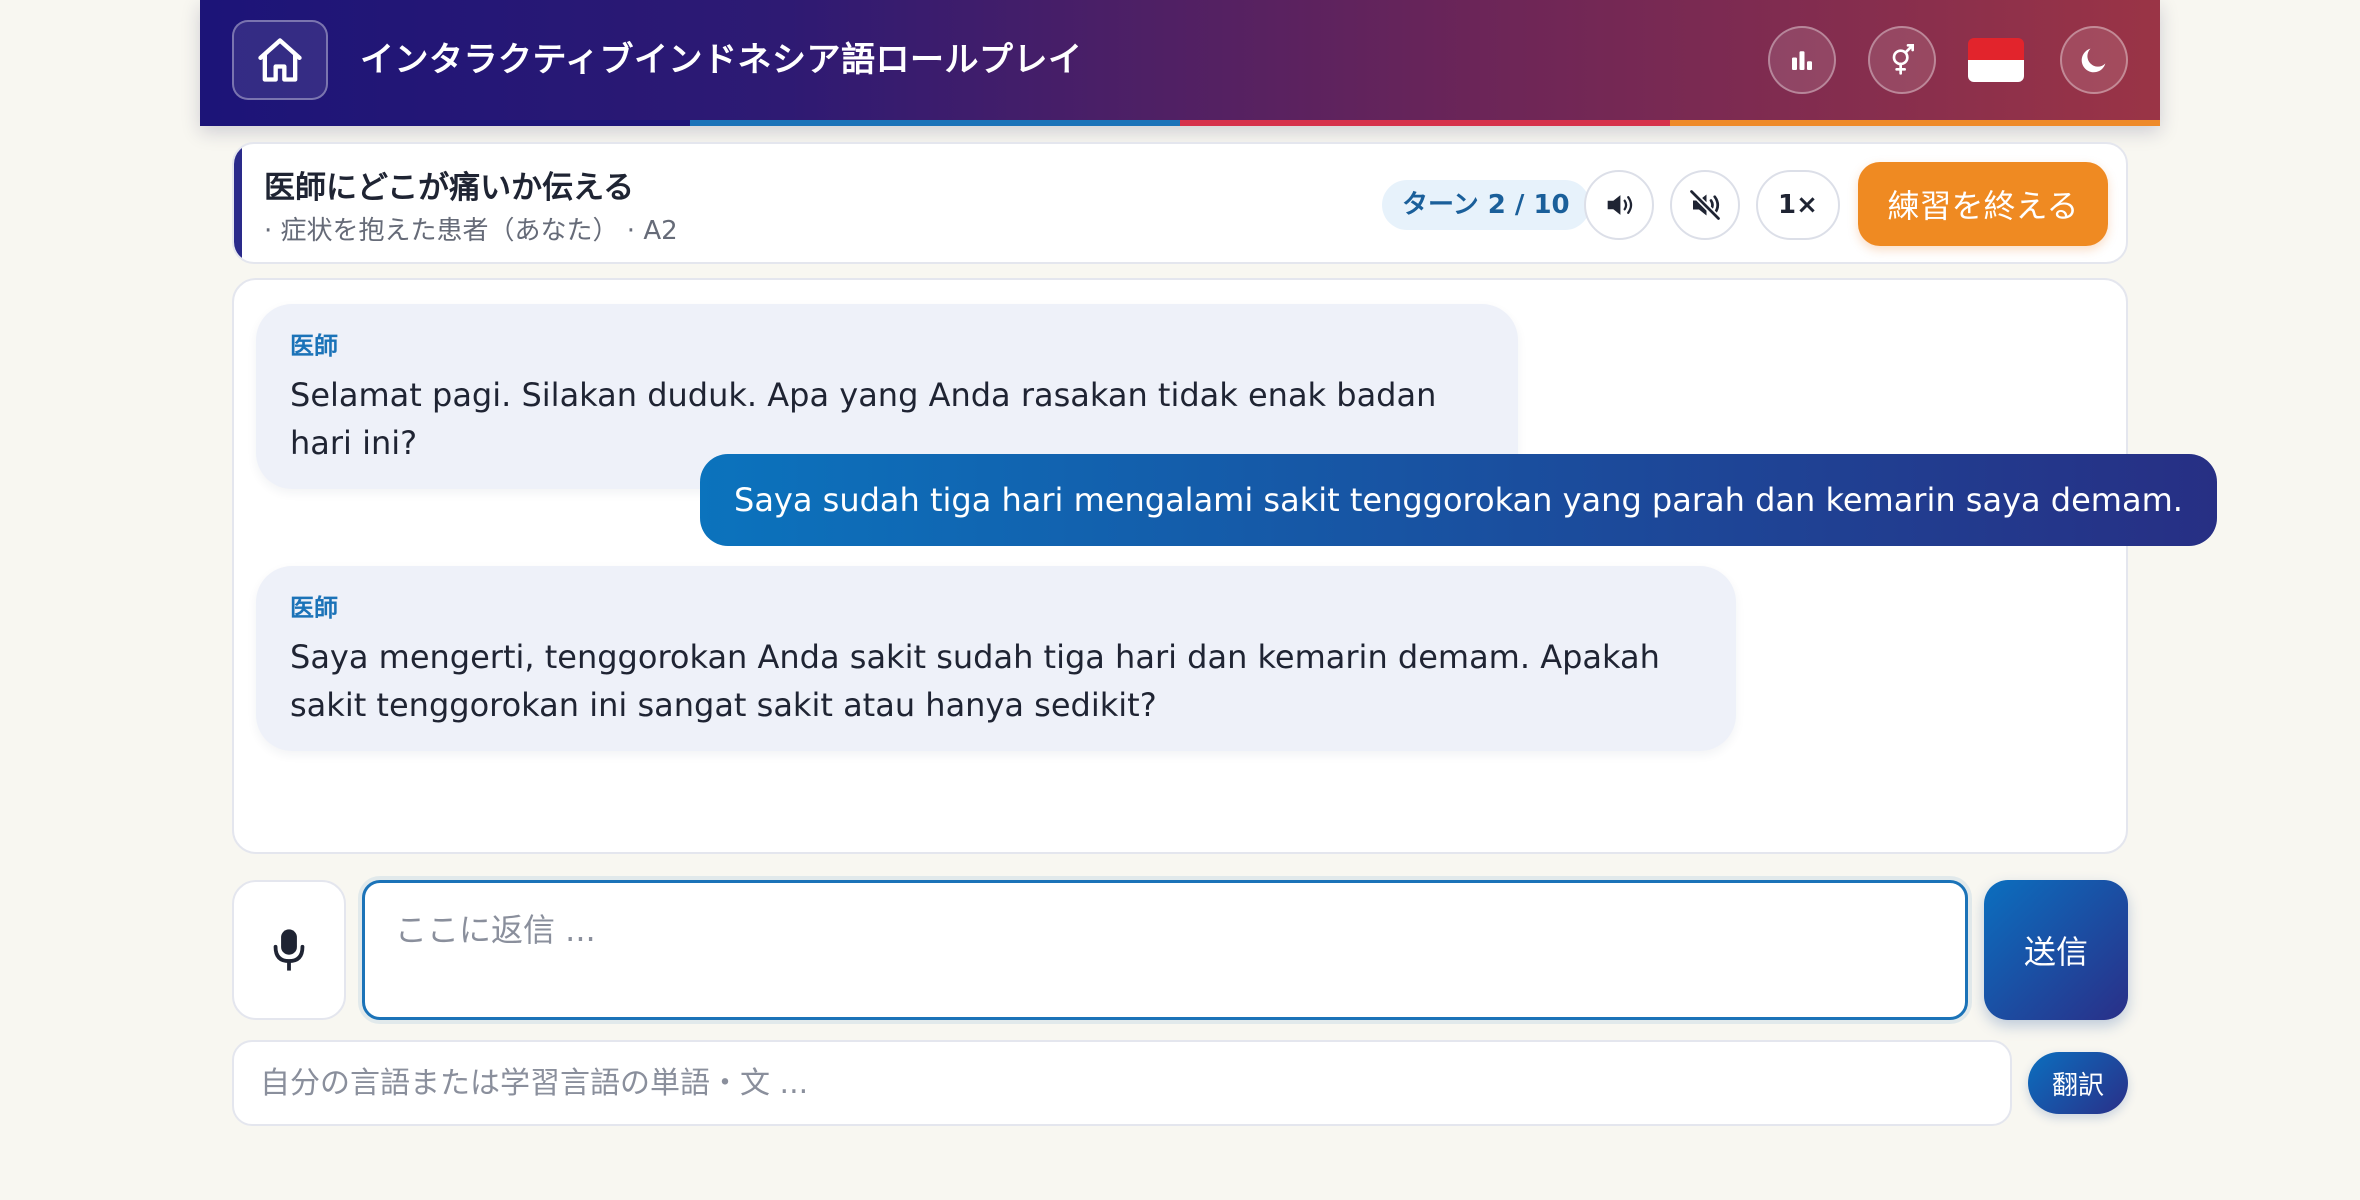 The height and width of the screenshot is (1200, 2360). What do you see at coordinates (2056, 950) in the screenshot?
I see `send-button: 送信` at bounding box center [2056, 950].